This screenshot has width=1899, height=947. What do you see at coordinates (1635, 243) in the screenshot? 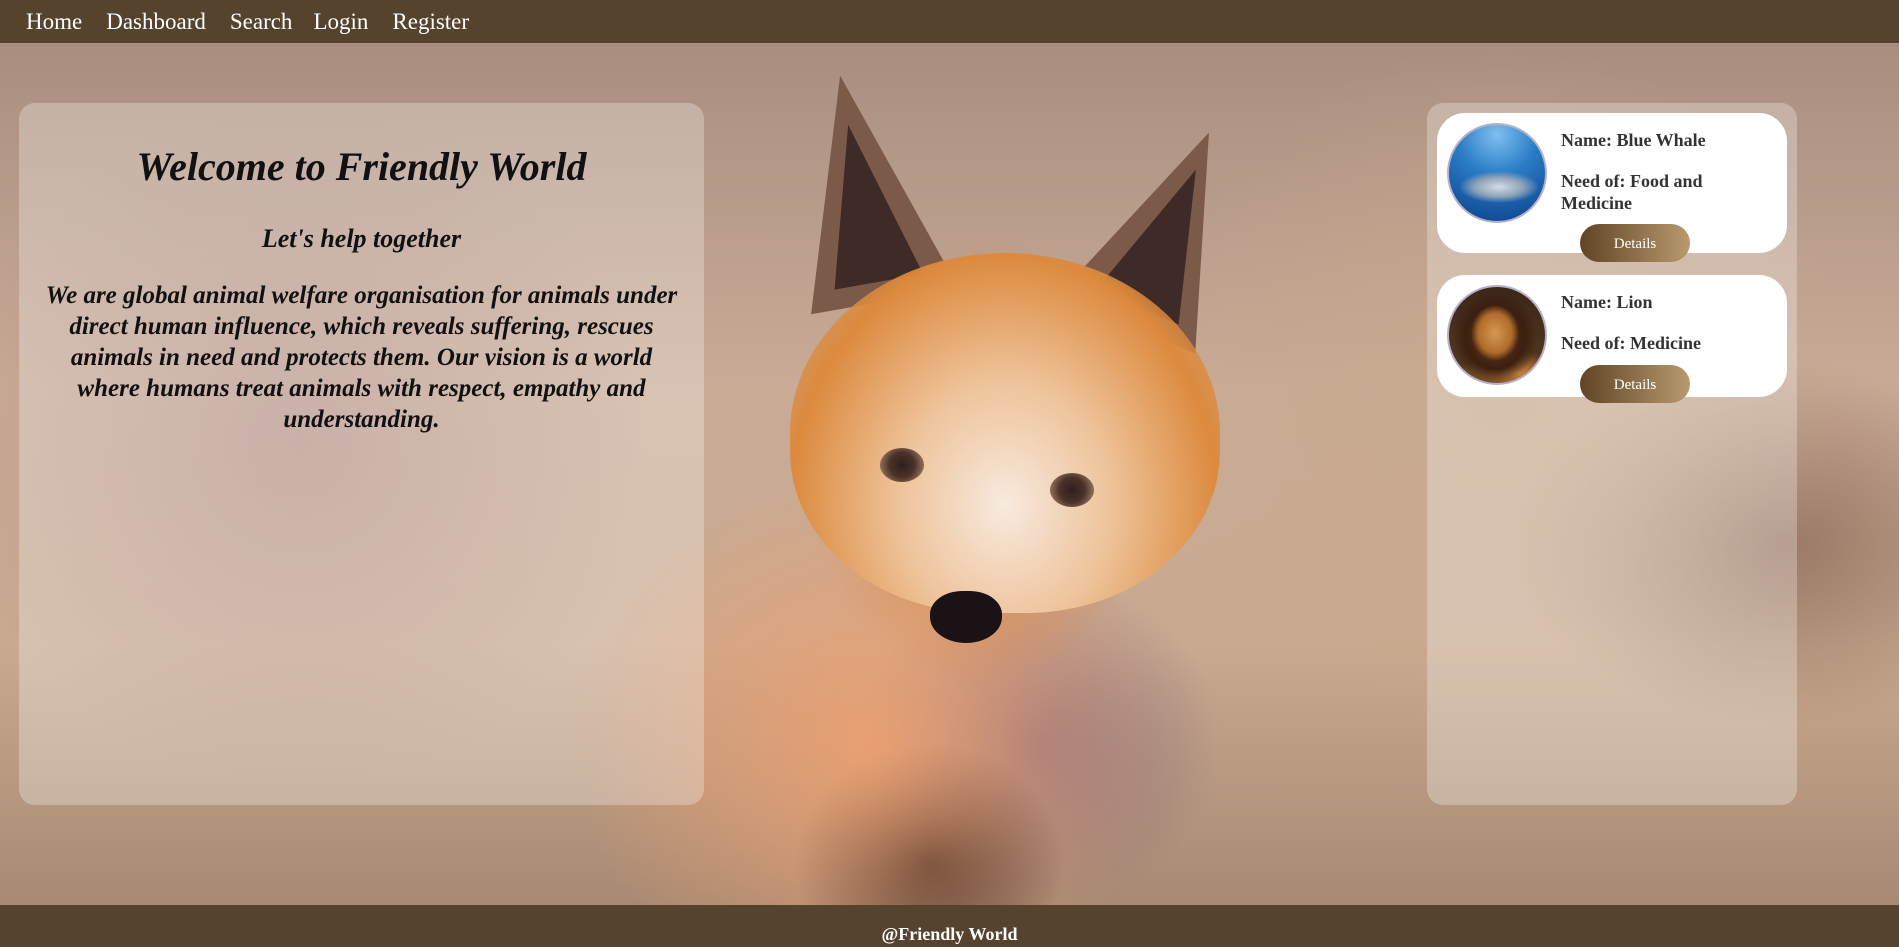
I see `details-button-blue-whale: Details` at bounding box center [1635, 243].